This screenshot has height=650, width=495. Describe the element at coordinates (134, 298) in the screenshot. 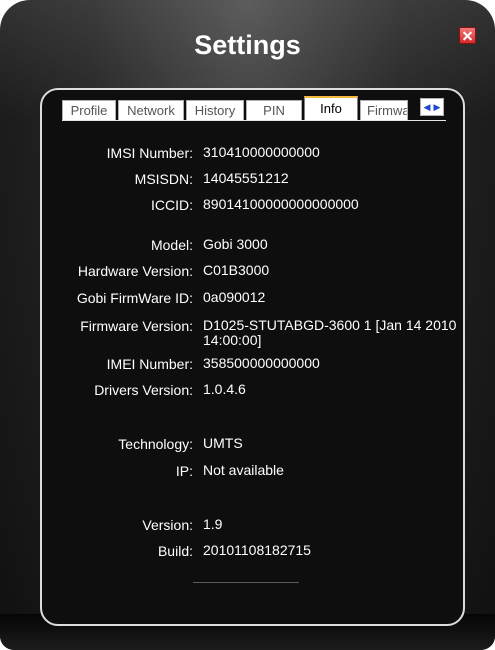

I see `gobi-firmware-id-label: Gobi FirmWare ID:` at that location.